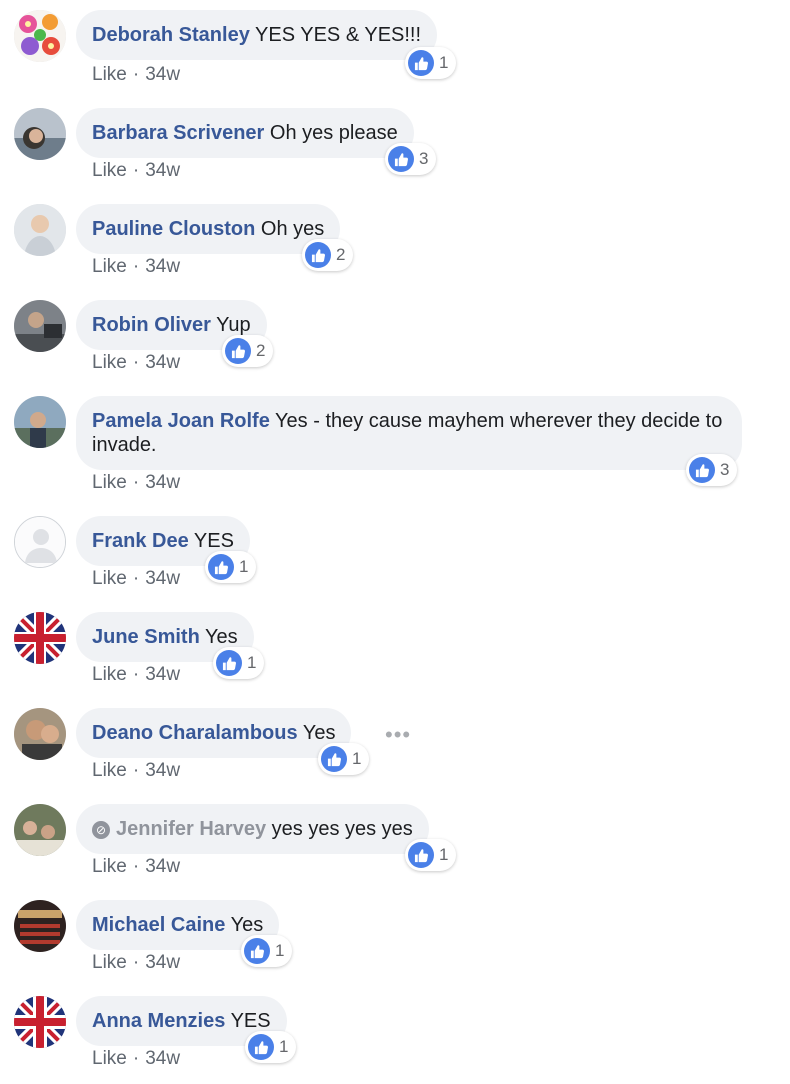 Image resolution: width=790 pixels, height=1084 pixels. Describe the element at coordinates (292, 229) in the screenshot. I see `comment-text: Oh yes` at that location.